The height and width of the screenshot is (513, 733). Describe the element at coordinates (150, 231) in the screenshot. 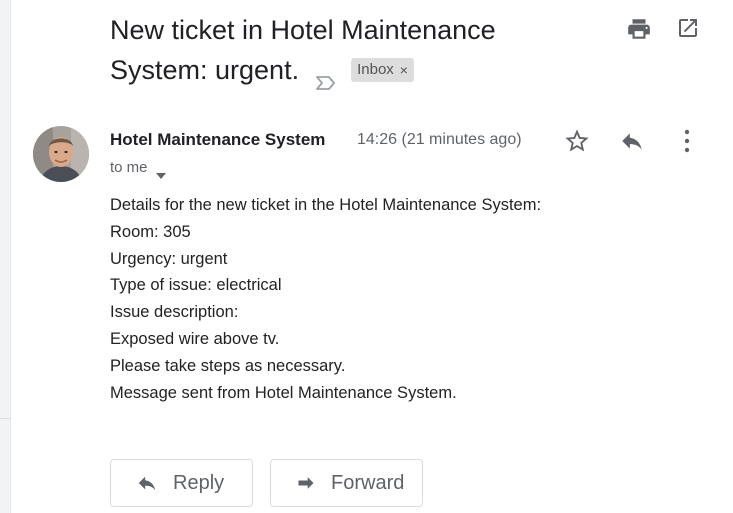

I see `body-line: Room: 305` at that location.